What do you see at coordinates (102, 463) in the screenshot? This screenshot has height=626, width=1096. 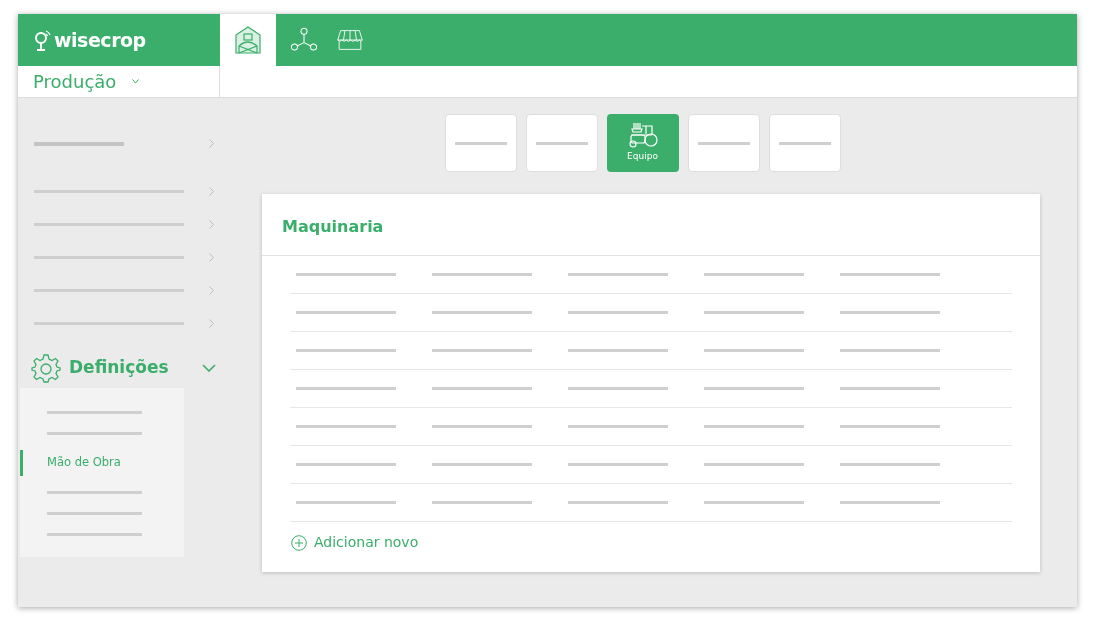 I see `submenu-item: Mão de Obra` at bounding box center [102, 463].